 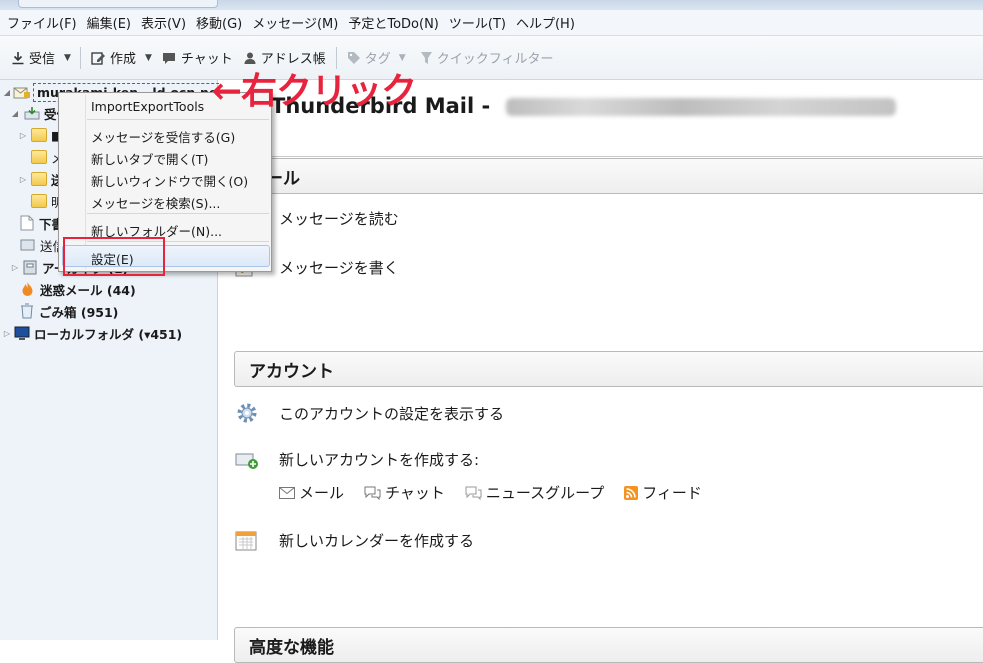 I want to click on new-newsgroup-account-link: ニュースグループ, so click(x=534, y=492).